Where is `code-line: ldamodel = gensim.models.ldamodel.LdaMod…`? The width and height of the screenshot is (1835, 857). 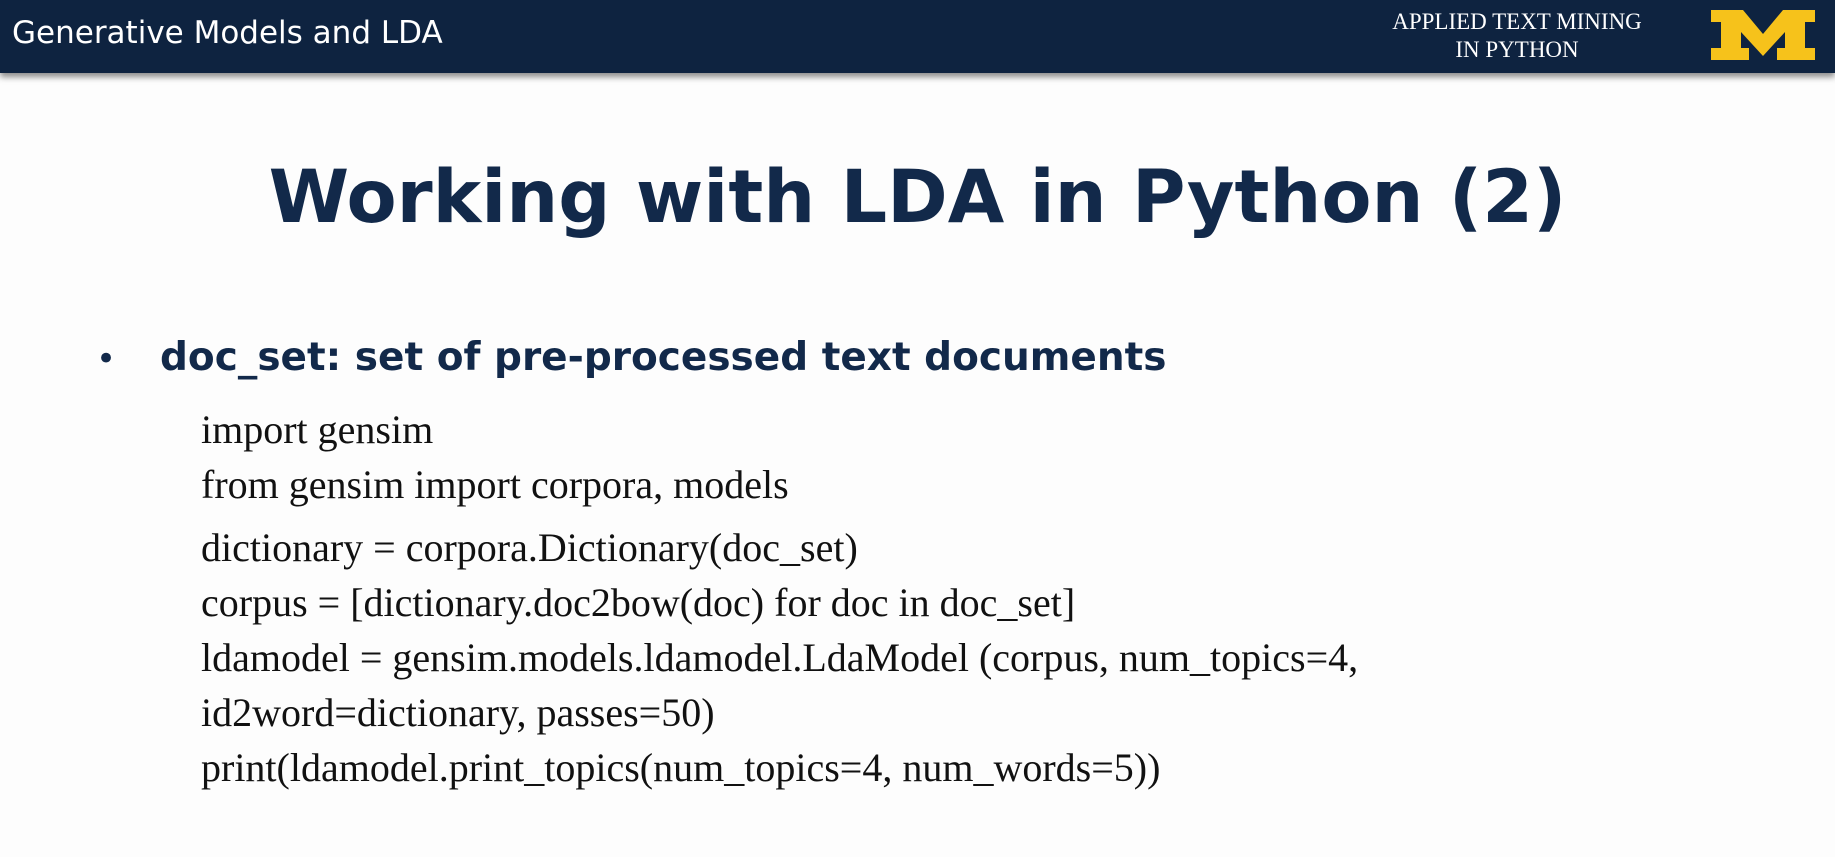 code-line: ldamodel = gensim.models.ldamodel.LdaMod… is located at coordinates (780, 657).